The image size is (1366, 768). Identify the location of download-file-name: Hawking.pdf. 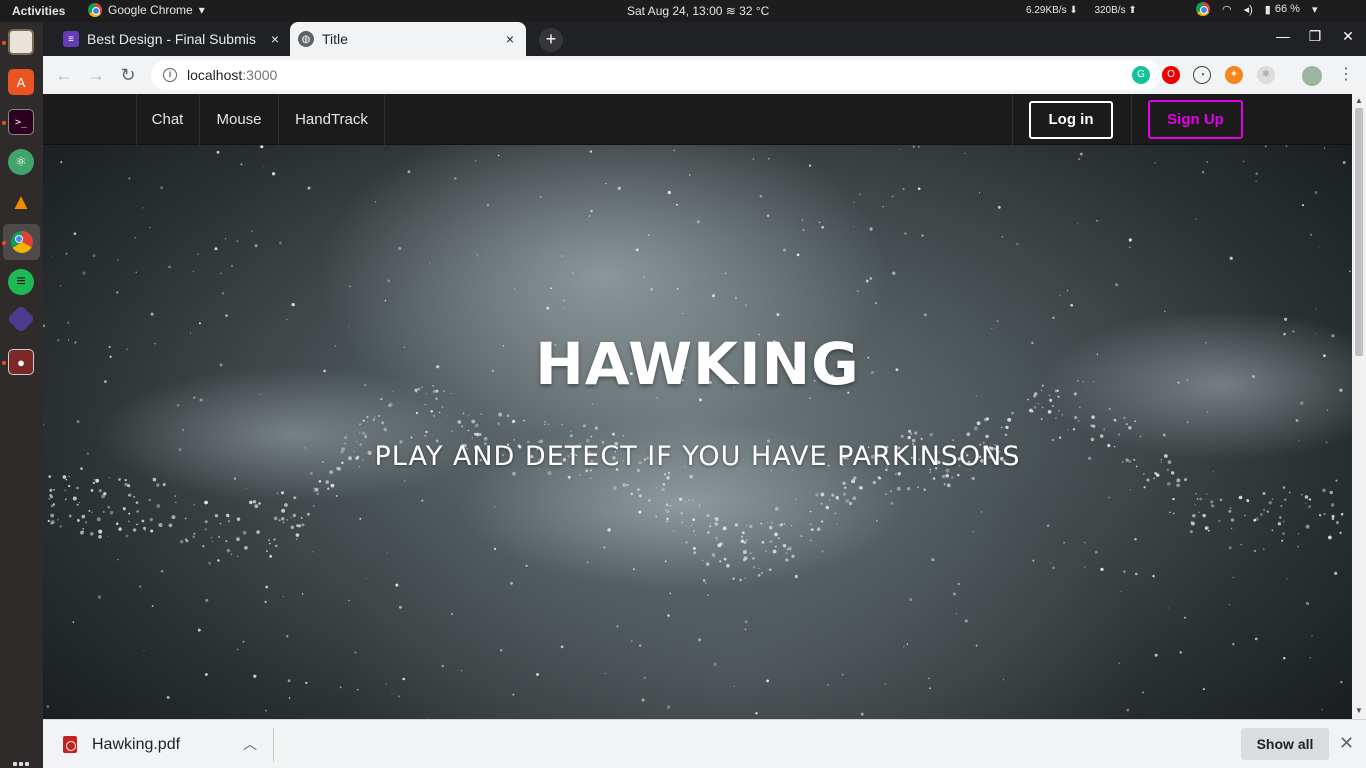
(136, 745).